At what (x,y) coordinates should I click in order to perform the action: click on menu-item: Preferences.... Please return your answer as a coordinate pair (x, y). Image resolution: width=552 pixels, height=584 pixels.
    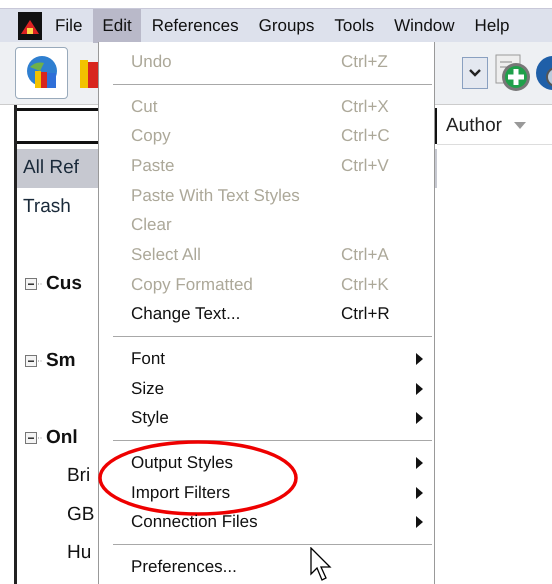
    Looking at the image, I should click on (266, 567).